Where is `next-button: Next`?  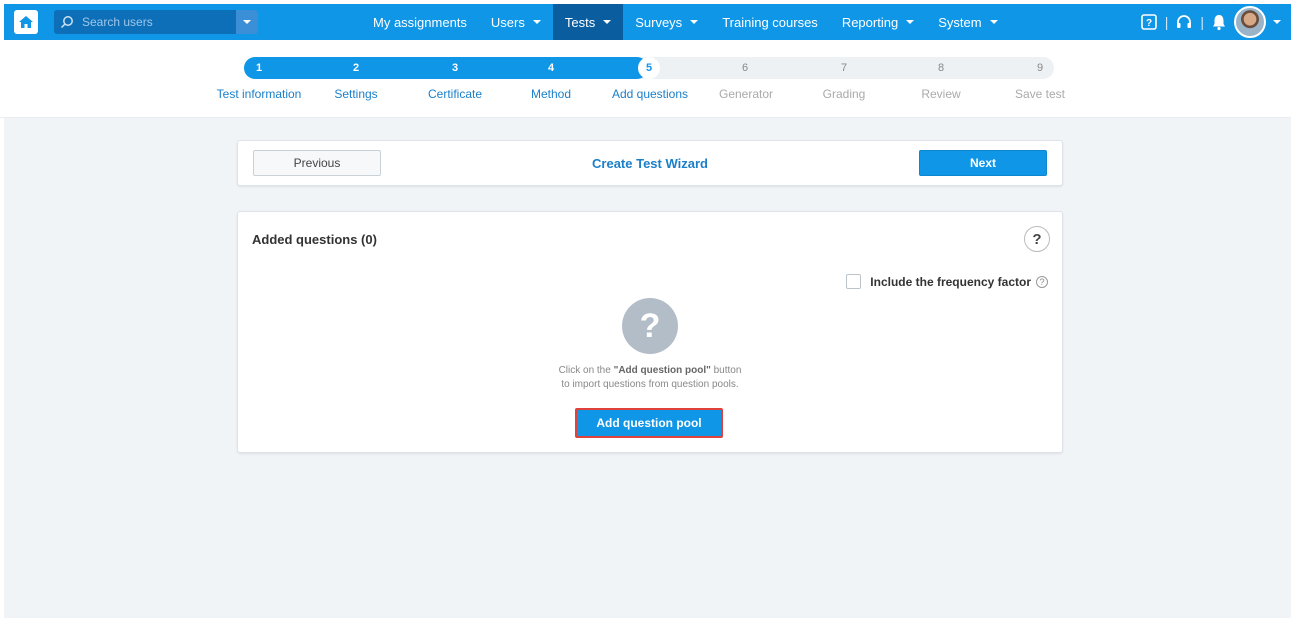
next-button: Next is located at coordinates (983, 163).